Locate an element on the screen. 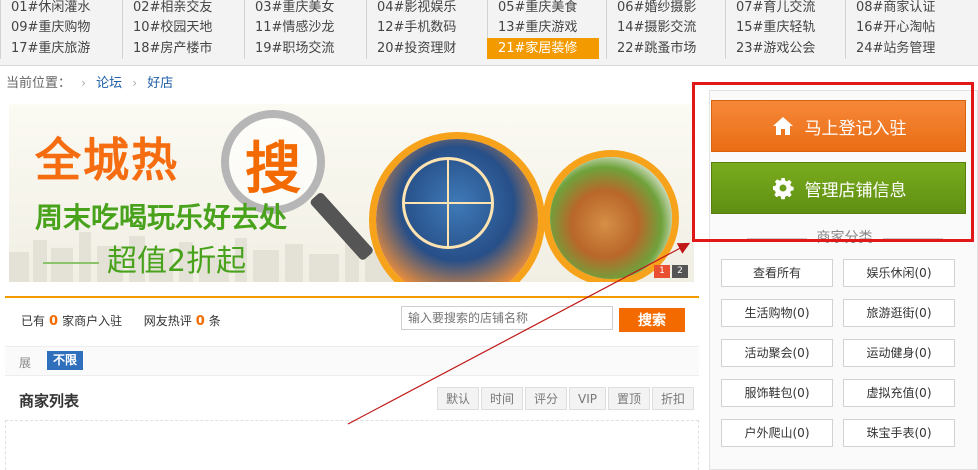  forum-link: 06#婚纱摄影 is located at coordinates (662, 9).